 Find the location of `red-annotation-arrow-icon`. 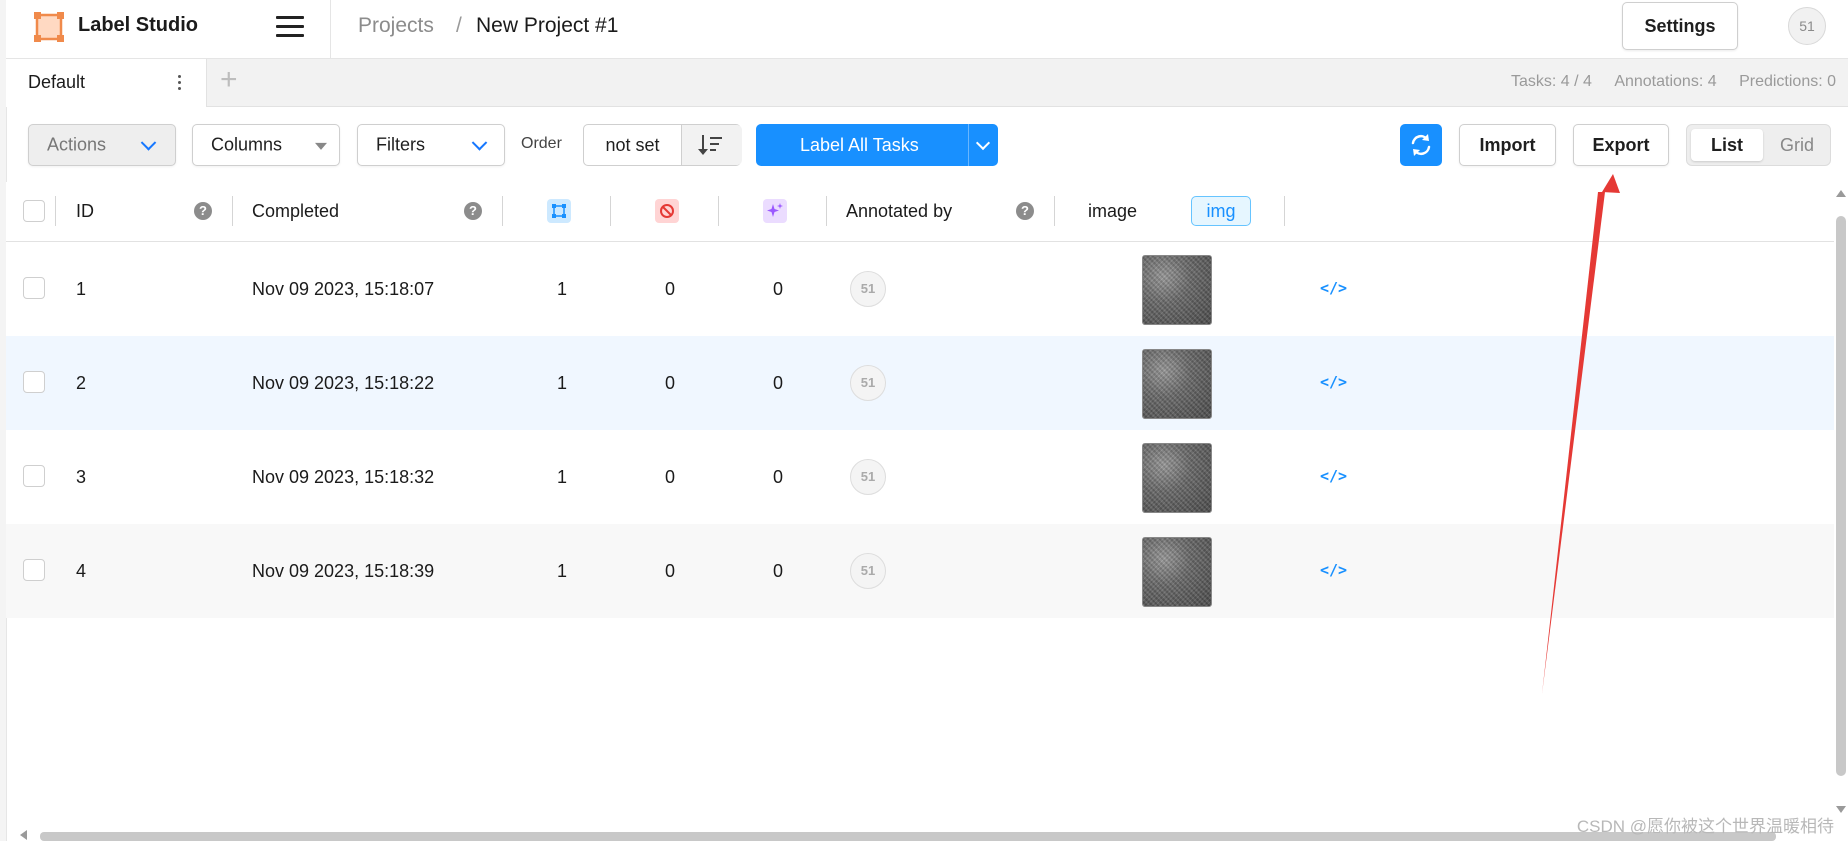

red-annotation-arrow-icon is located at coordinates (1581, 434).